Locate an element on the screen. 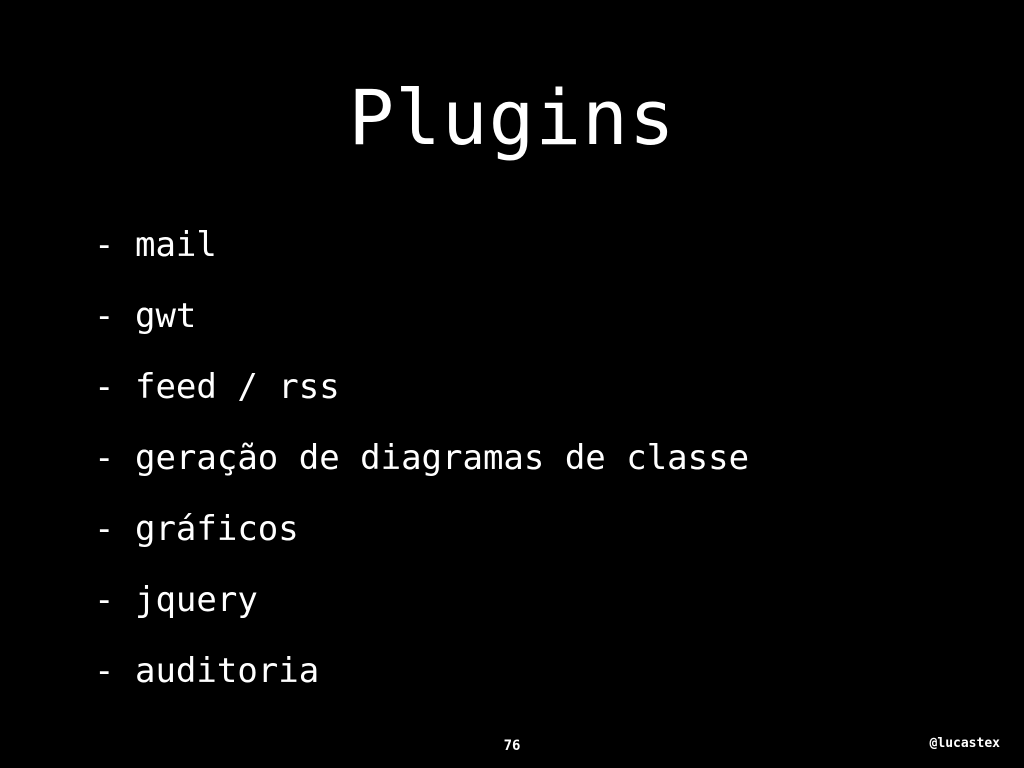 This screenshot has width=1024, height=768. list-item: - feed / rss is located at coordinates (421, 399).